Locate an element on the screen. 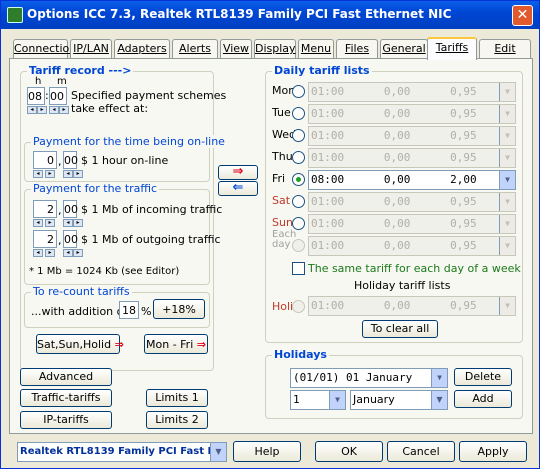 This screenshot has width=540, height=469. same-tariff-label: The same tariff for each day of a week is located at coordinates (414, 268).